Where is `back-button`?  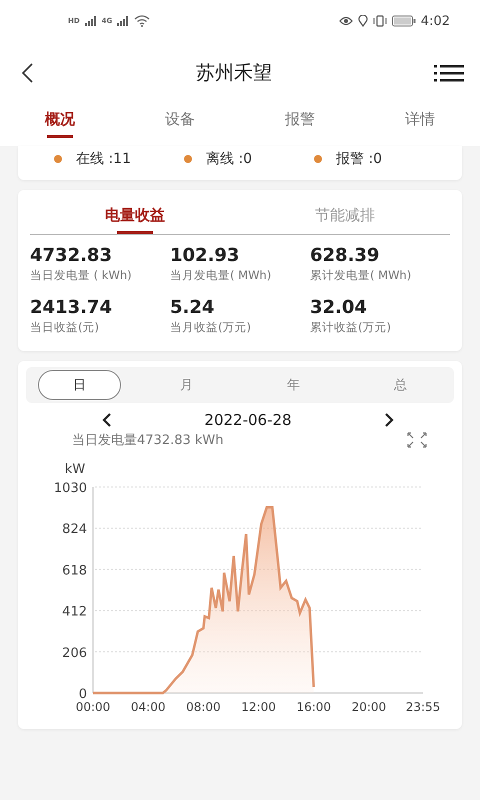 back-button is located at coordinates (27, 73).